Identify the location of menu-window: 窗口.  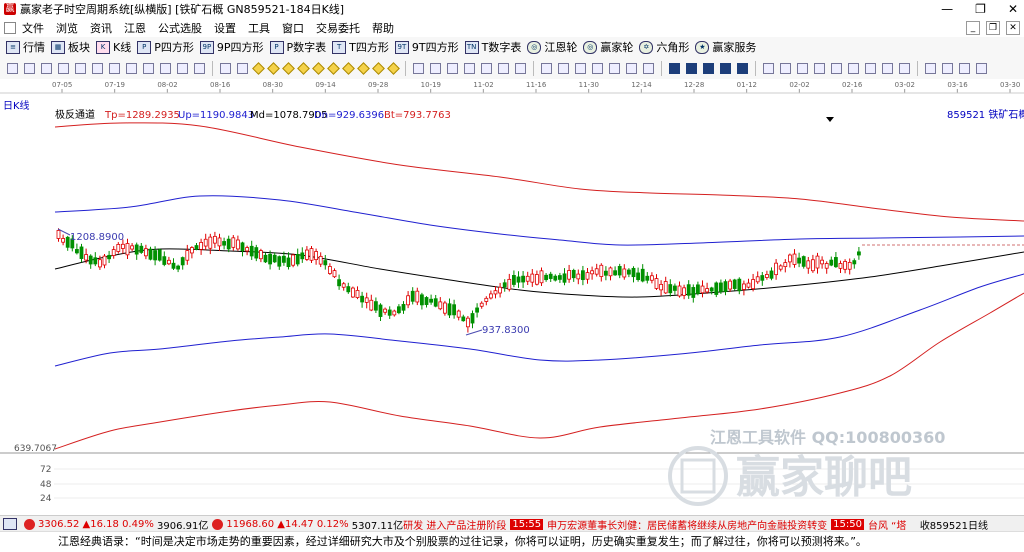
(293, 28).